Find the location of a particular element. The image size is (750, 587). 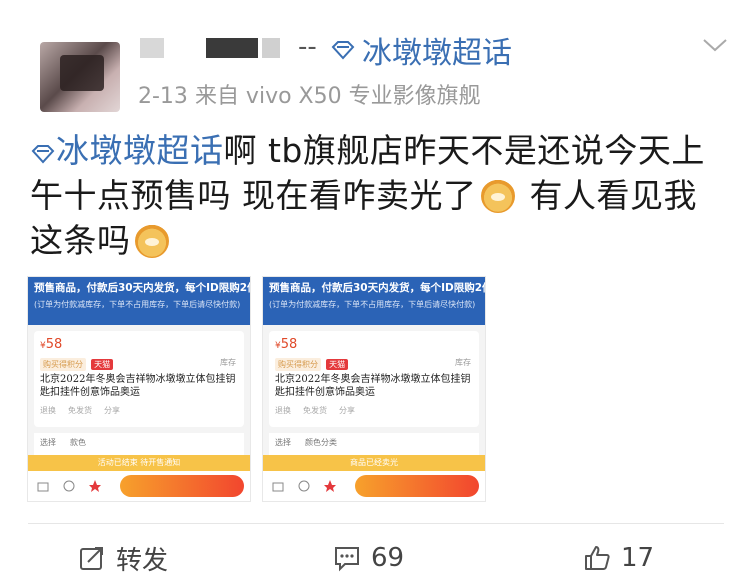

spec-value: 款色 is located at coordinates (78, 442).